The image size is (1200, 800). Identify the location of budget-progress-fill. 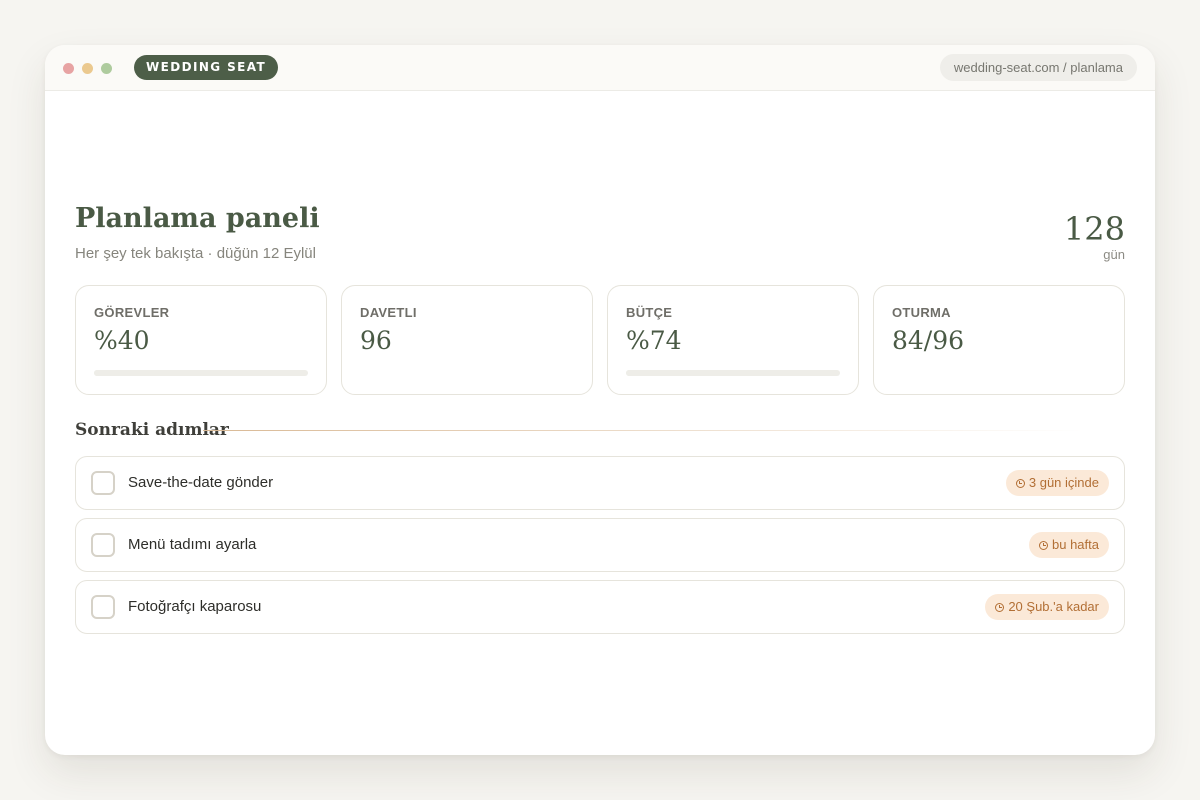
(705, 373).